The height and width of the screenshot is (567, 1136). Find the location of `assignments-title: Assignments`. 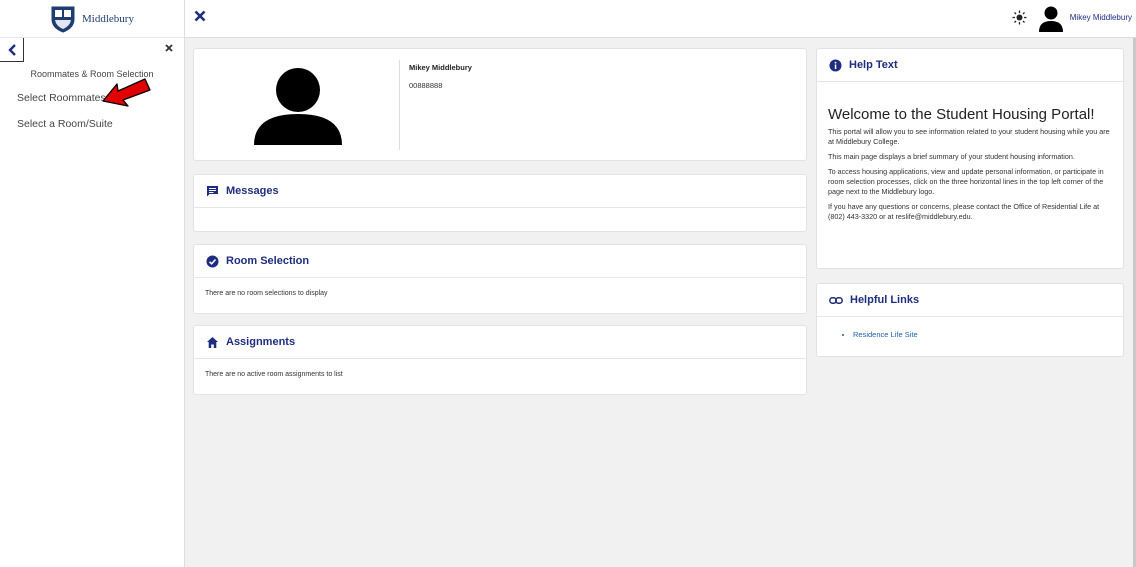

assignments-title: Assignments is located at coordinates (261, 342).